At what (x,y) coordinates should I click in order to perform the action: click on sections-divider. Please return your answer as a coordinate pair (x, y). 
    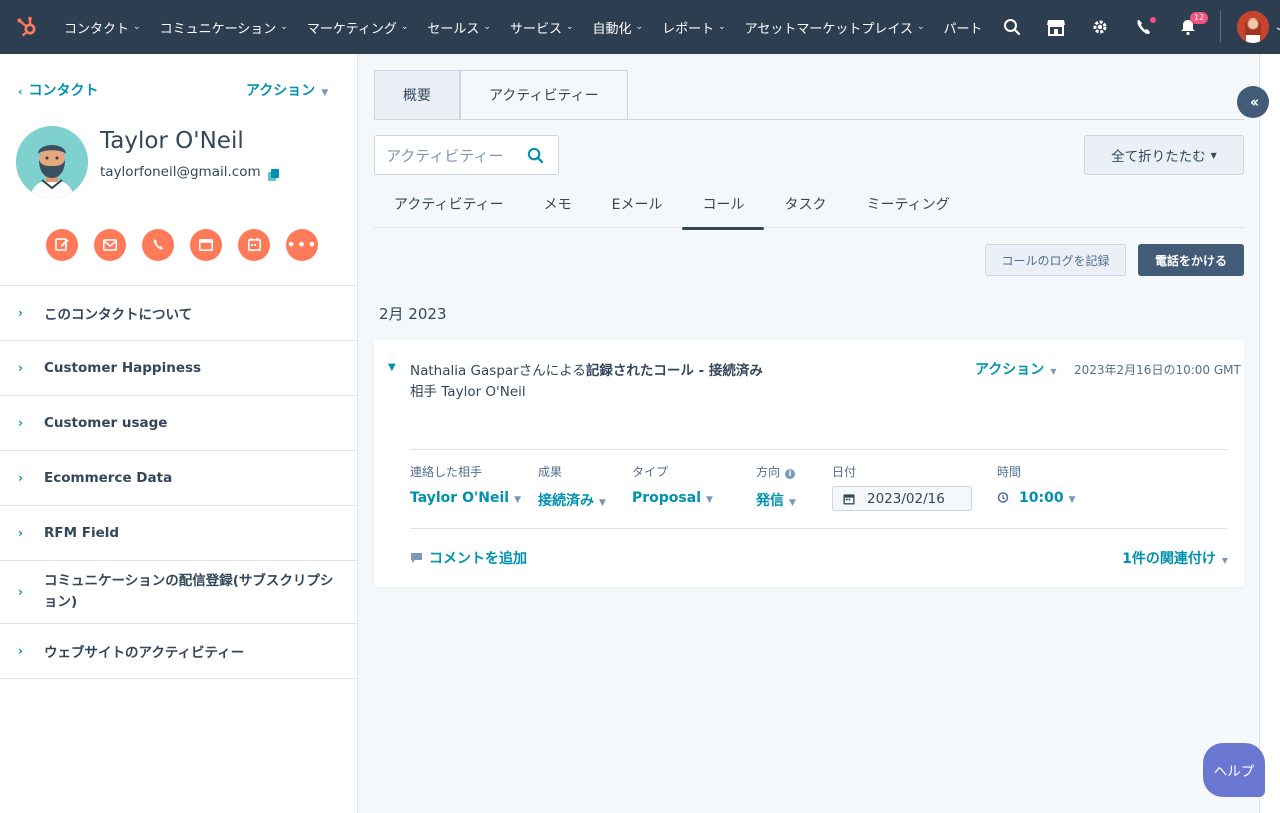
    Looking at the image, I should click on (178, 678).